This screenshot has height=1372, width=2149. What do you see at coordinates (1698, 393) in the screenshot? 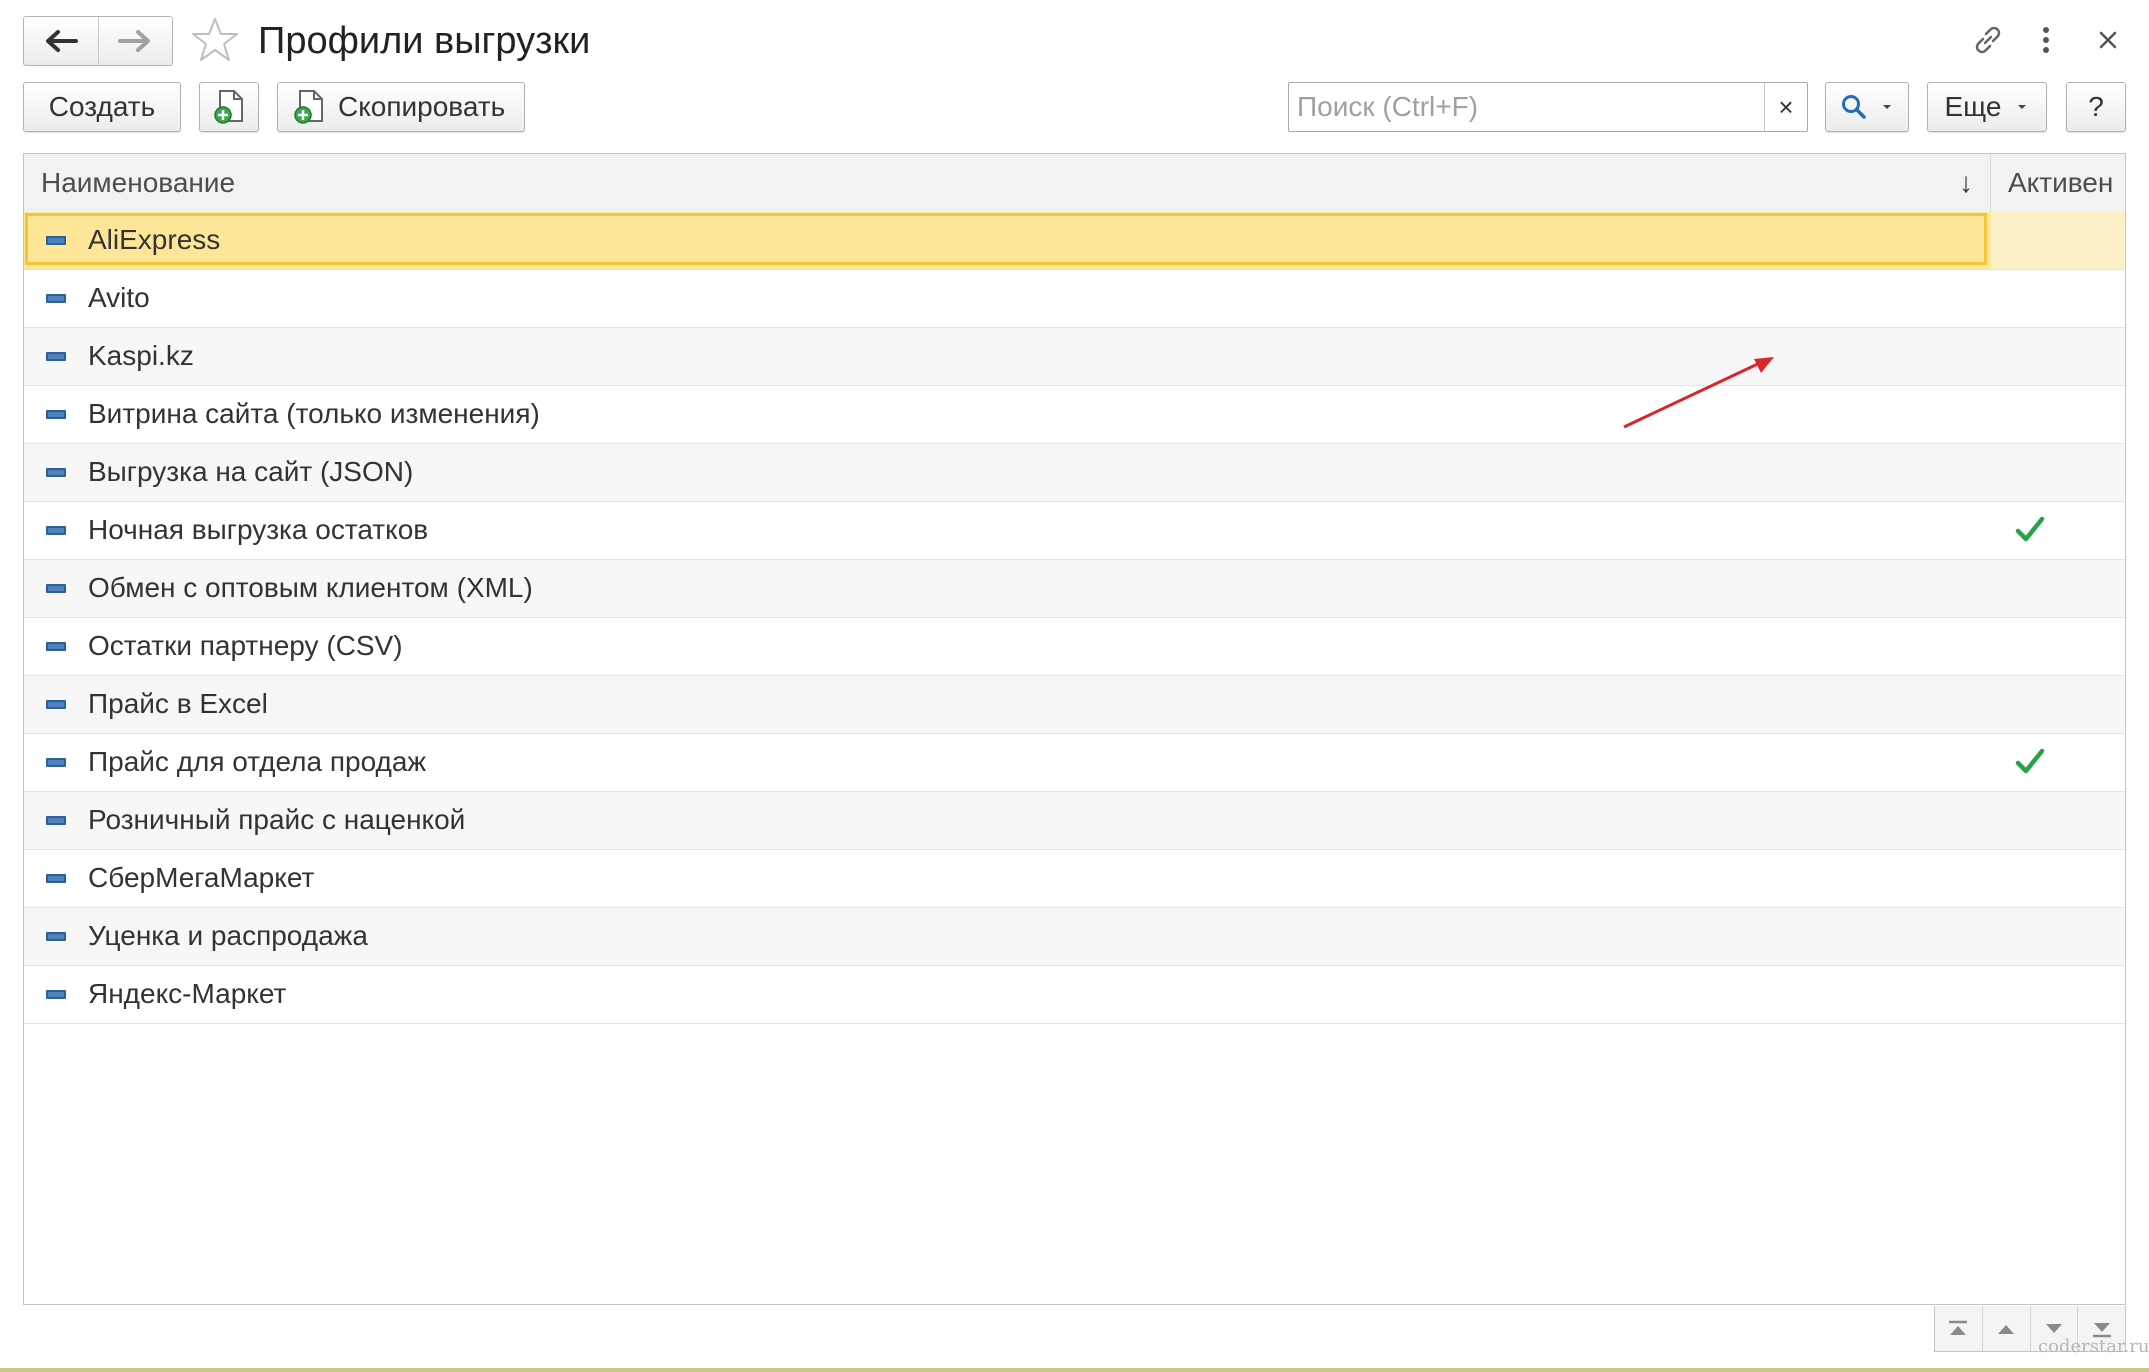
I see `annotation-arrow-icon` at bounding box center [1698, 393].